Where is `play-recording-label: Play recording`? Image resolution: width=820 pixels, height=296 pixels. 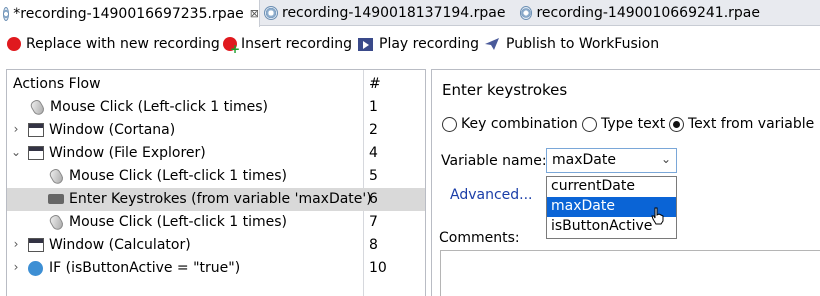 play-recording-label: Play recording is located at coordinates (429, 44).